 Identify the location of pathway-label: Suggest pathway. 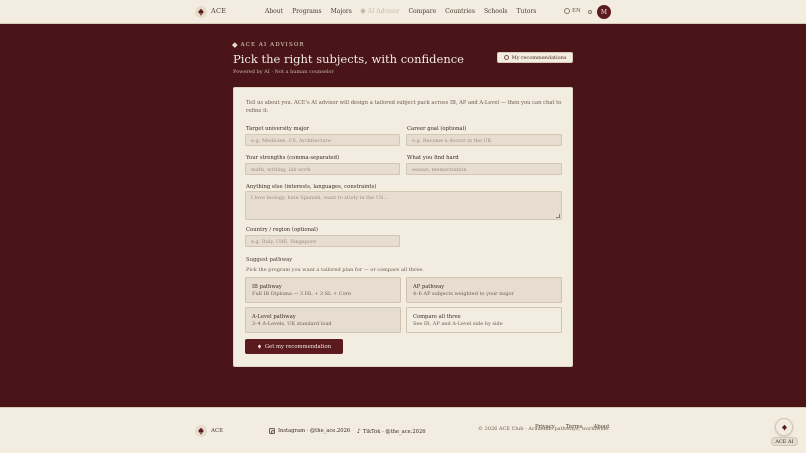
(269, 260).